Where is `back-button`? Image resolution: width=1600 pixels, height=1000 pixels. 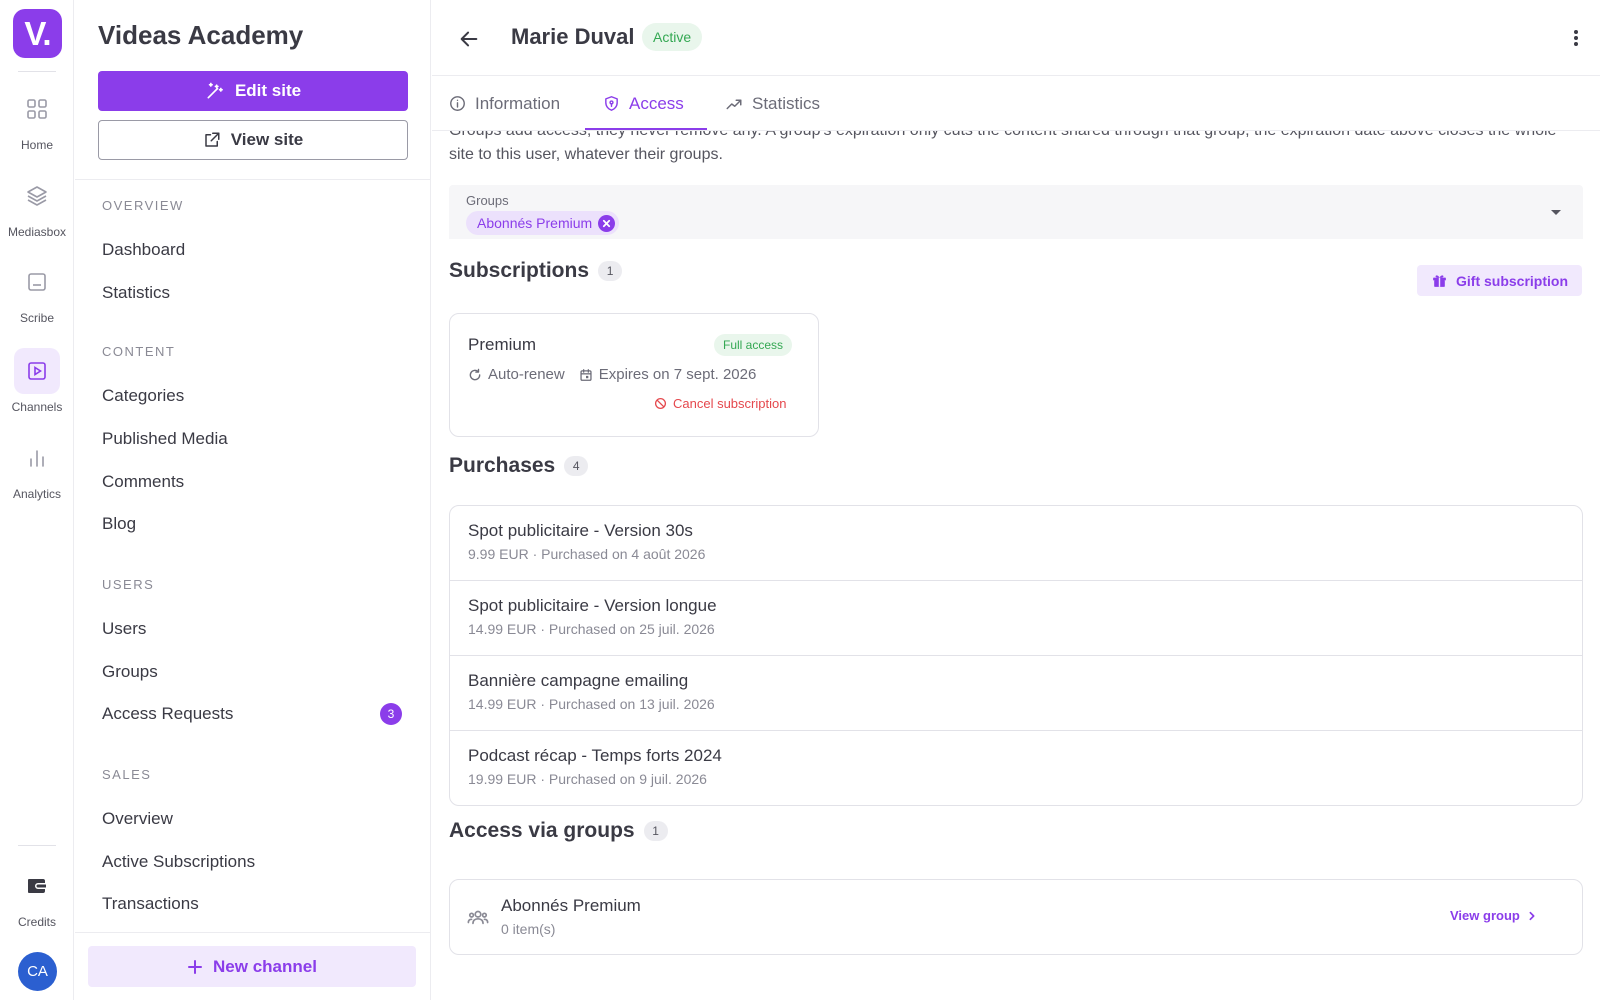 back-button is located at coordinates (469, 39).